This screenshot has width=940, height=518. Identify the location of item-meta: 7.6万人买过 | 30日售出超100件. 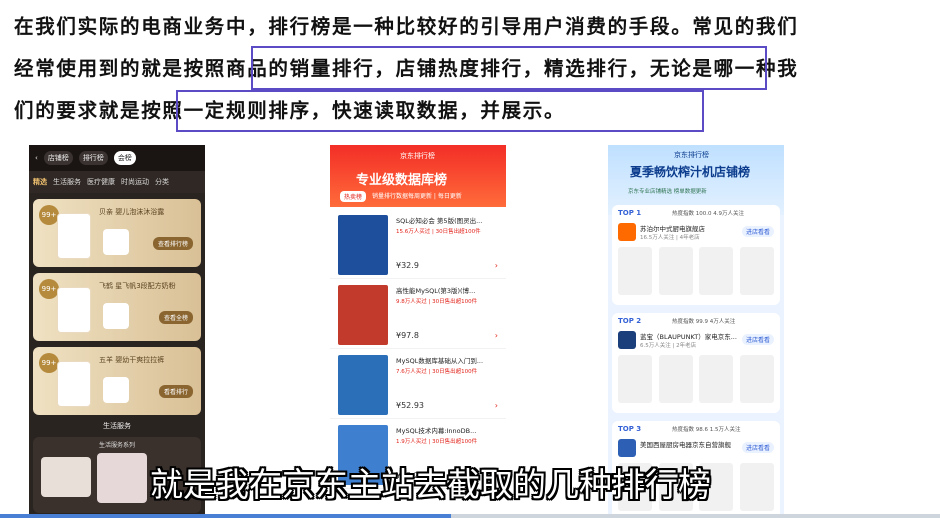
(437, 372).